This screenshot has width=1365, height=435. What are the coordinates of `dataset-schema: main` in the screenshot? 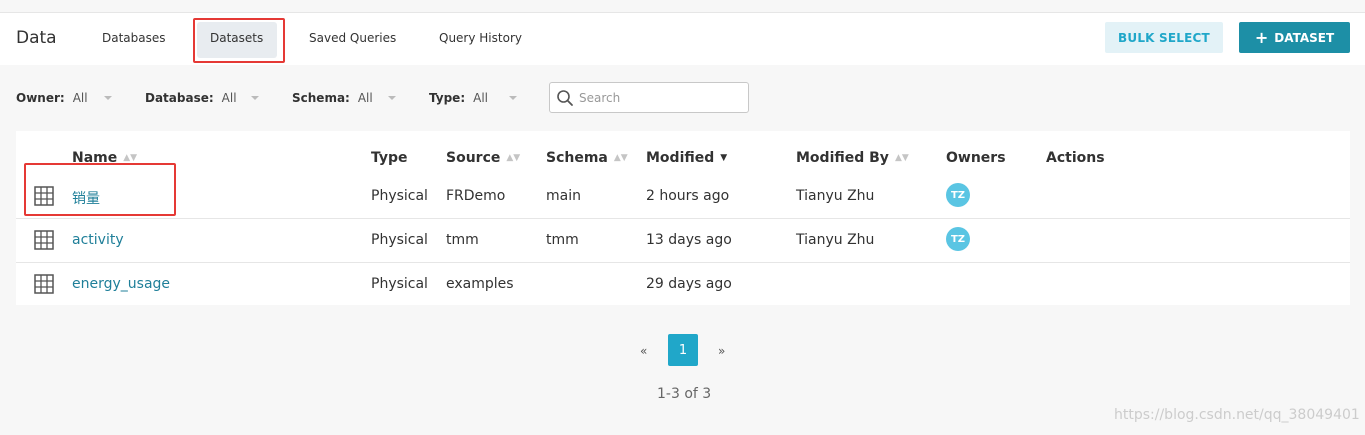 It's located at (563, 196).